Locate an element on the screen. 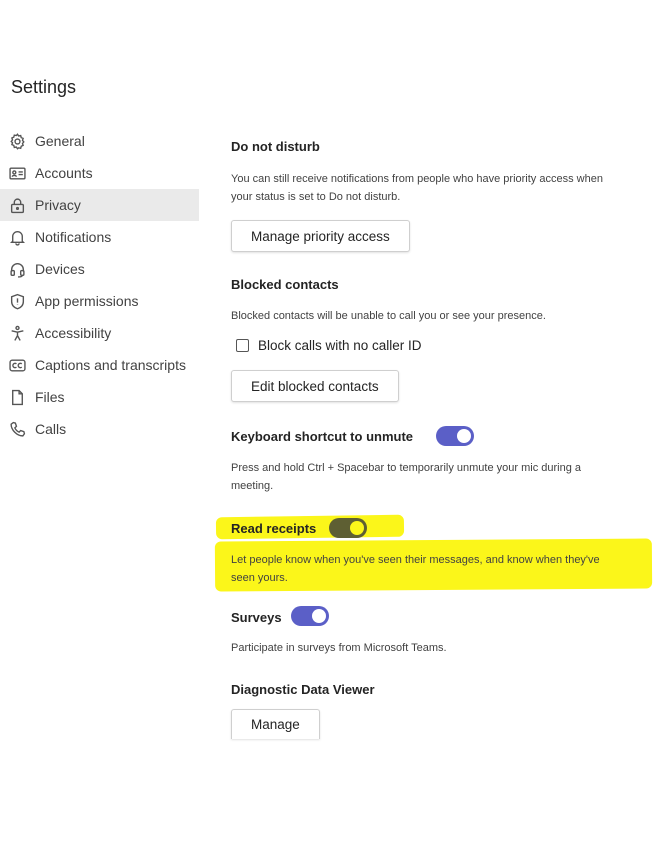 The height and width of the screenshot is (849, 656). file-icon is located at coordinates (17, 397).